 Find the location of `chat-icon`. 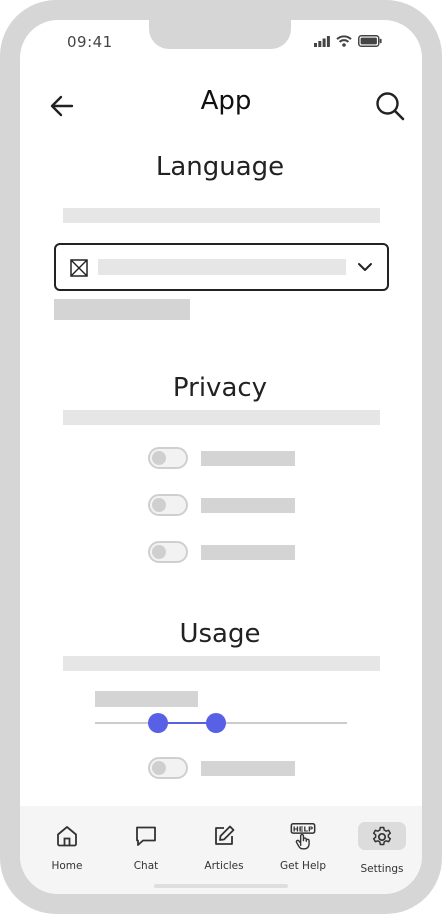

chat-icon is located at coordinates (146, 836).